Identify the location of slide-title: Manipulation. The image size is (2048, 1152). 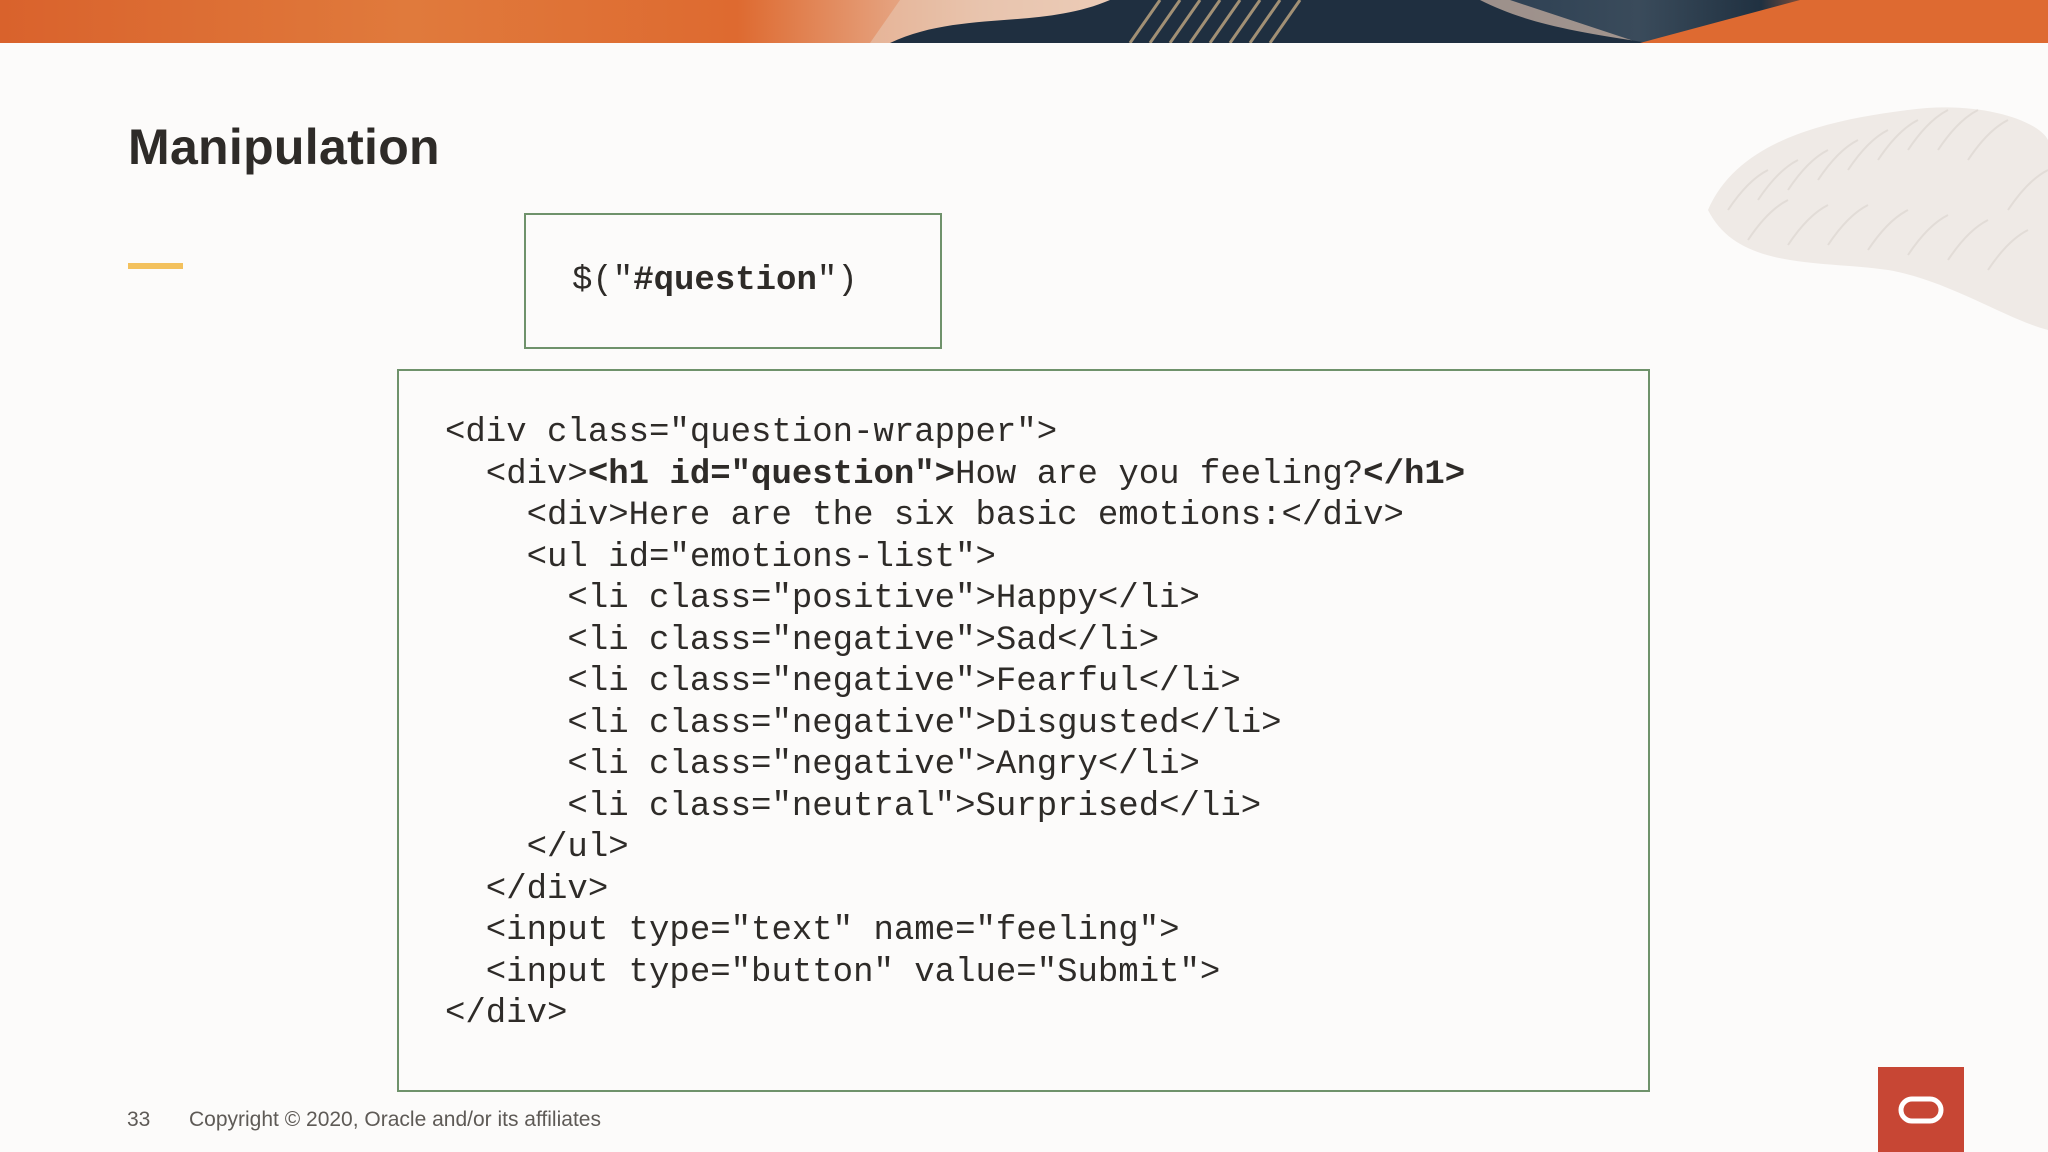
(284, 147).